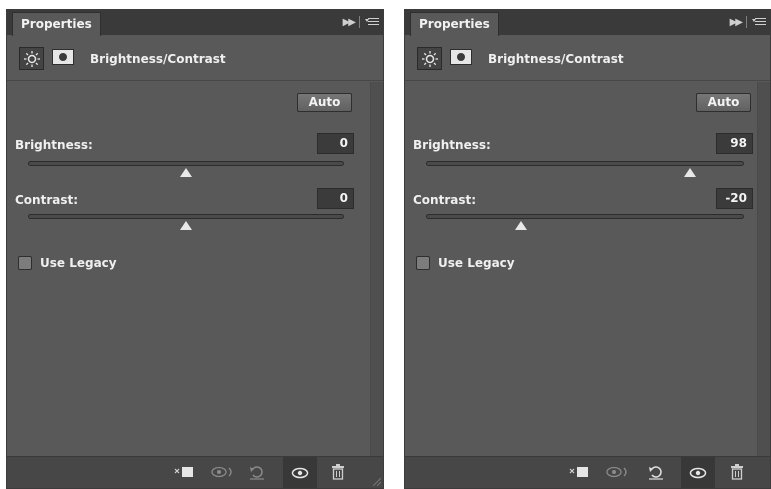  Describe the element at coordinates (734, 143) in the screenshot. I see `brightness-field: 98` at that location.